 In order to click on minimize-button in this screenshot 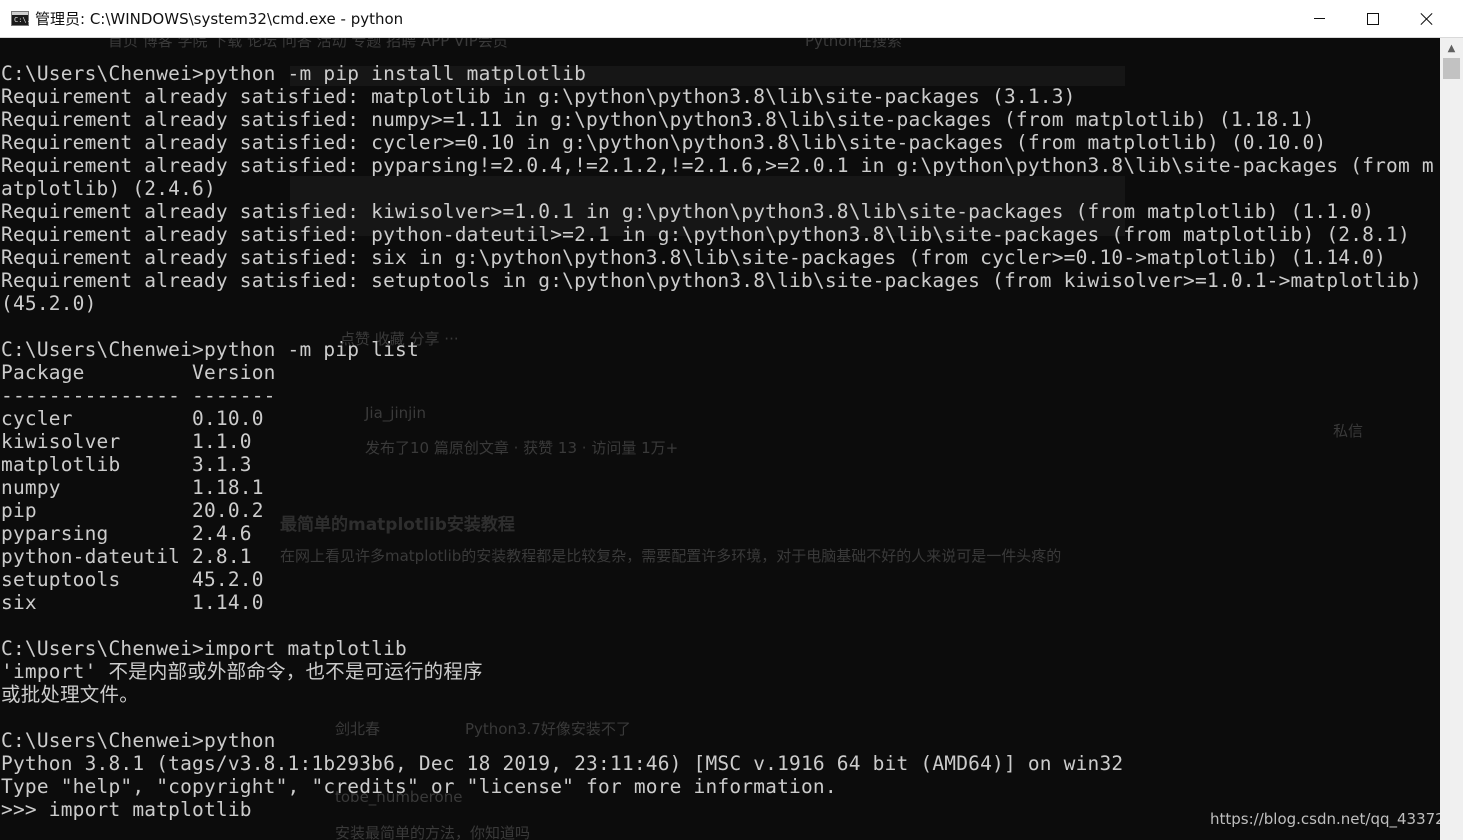, I will do `click(1319, 18)`.